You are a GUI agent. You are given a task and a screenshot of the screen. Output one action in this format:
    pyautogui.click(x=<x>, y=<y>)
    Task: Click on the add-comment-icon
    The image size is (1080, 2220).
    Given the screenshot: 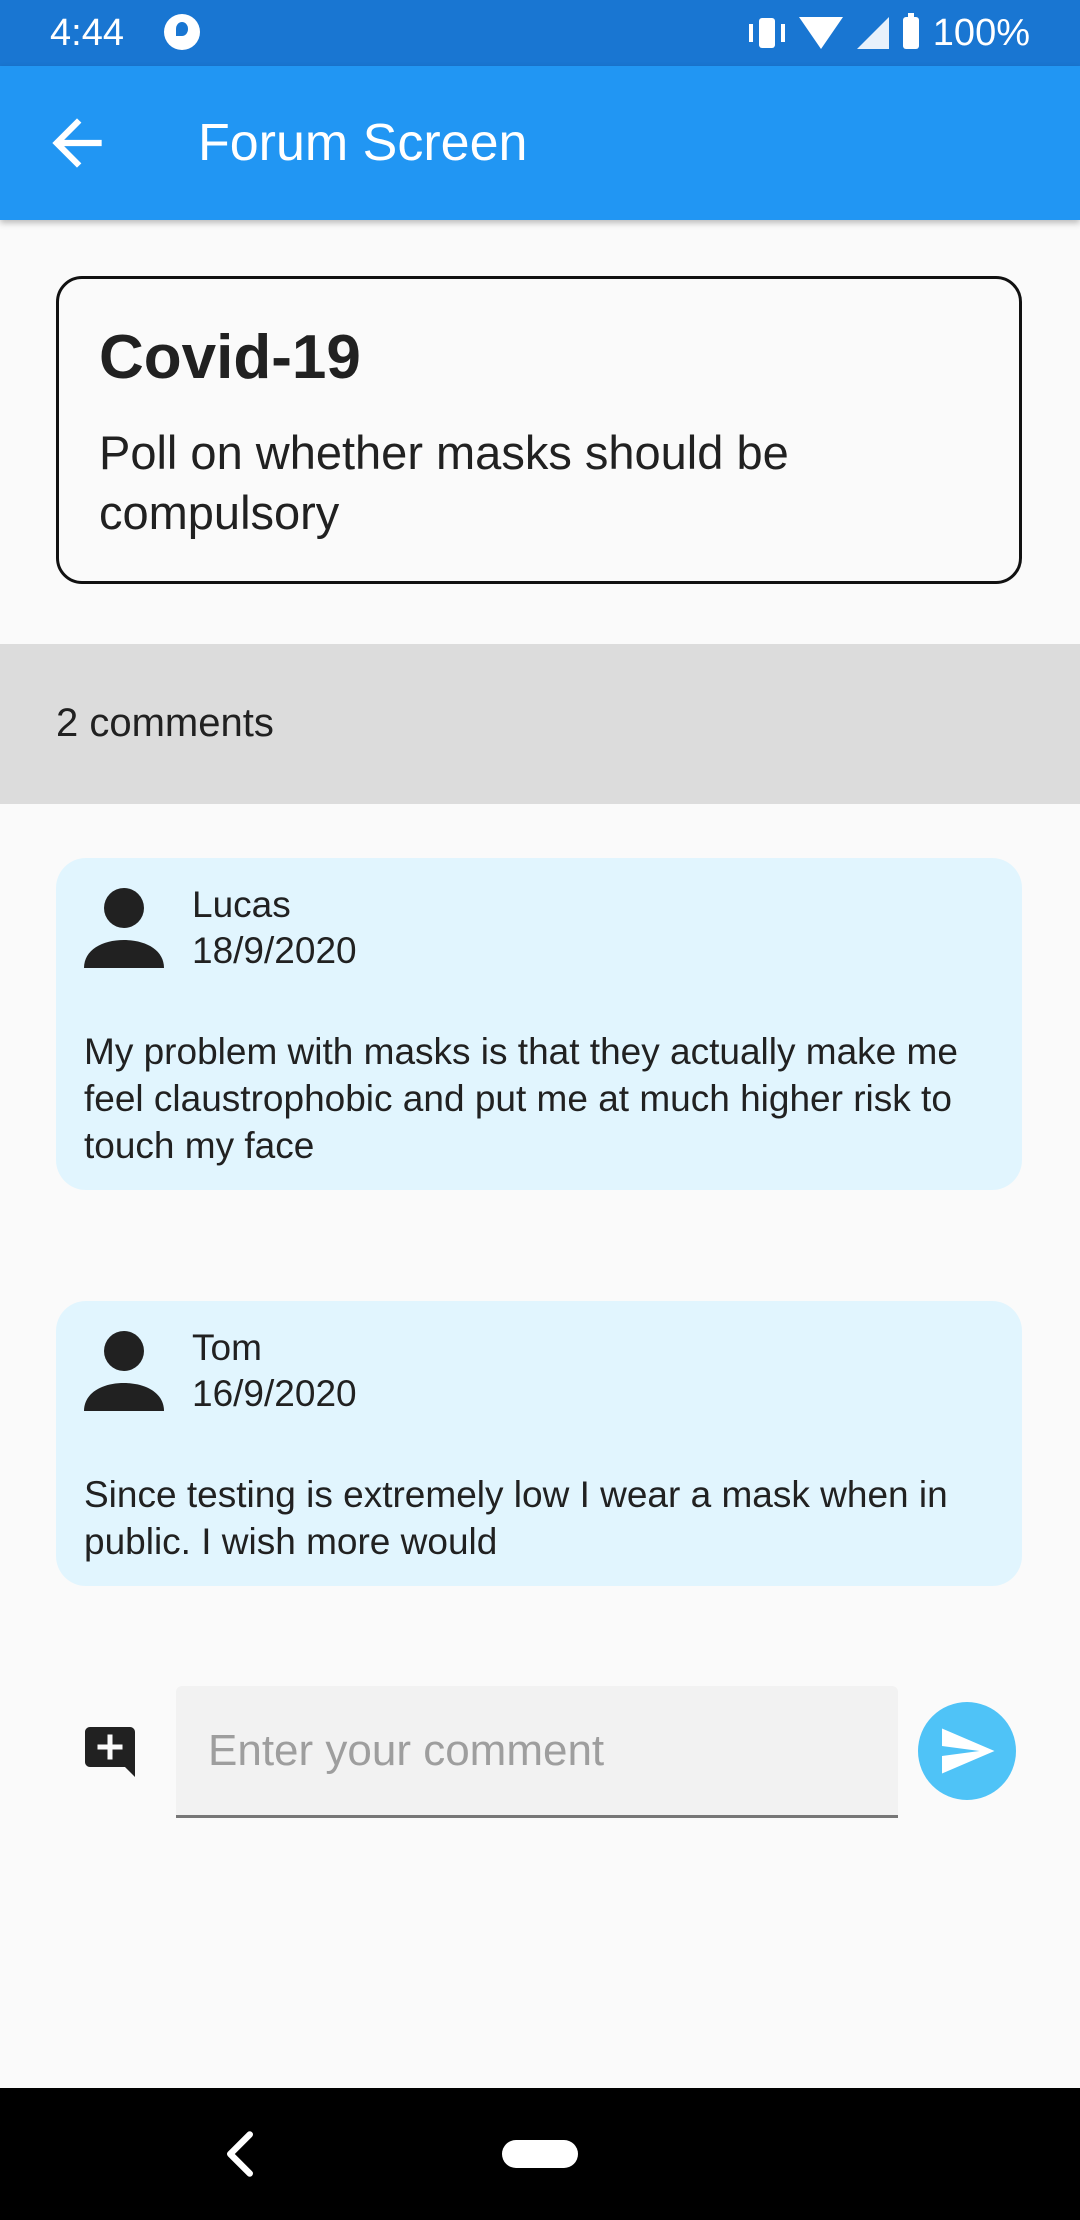 What is the action you would take?
    pyautogui.click(x=110, y=1752)
    